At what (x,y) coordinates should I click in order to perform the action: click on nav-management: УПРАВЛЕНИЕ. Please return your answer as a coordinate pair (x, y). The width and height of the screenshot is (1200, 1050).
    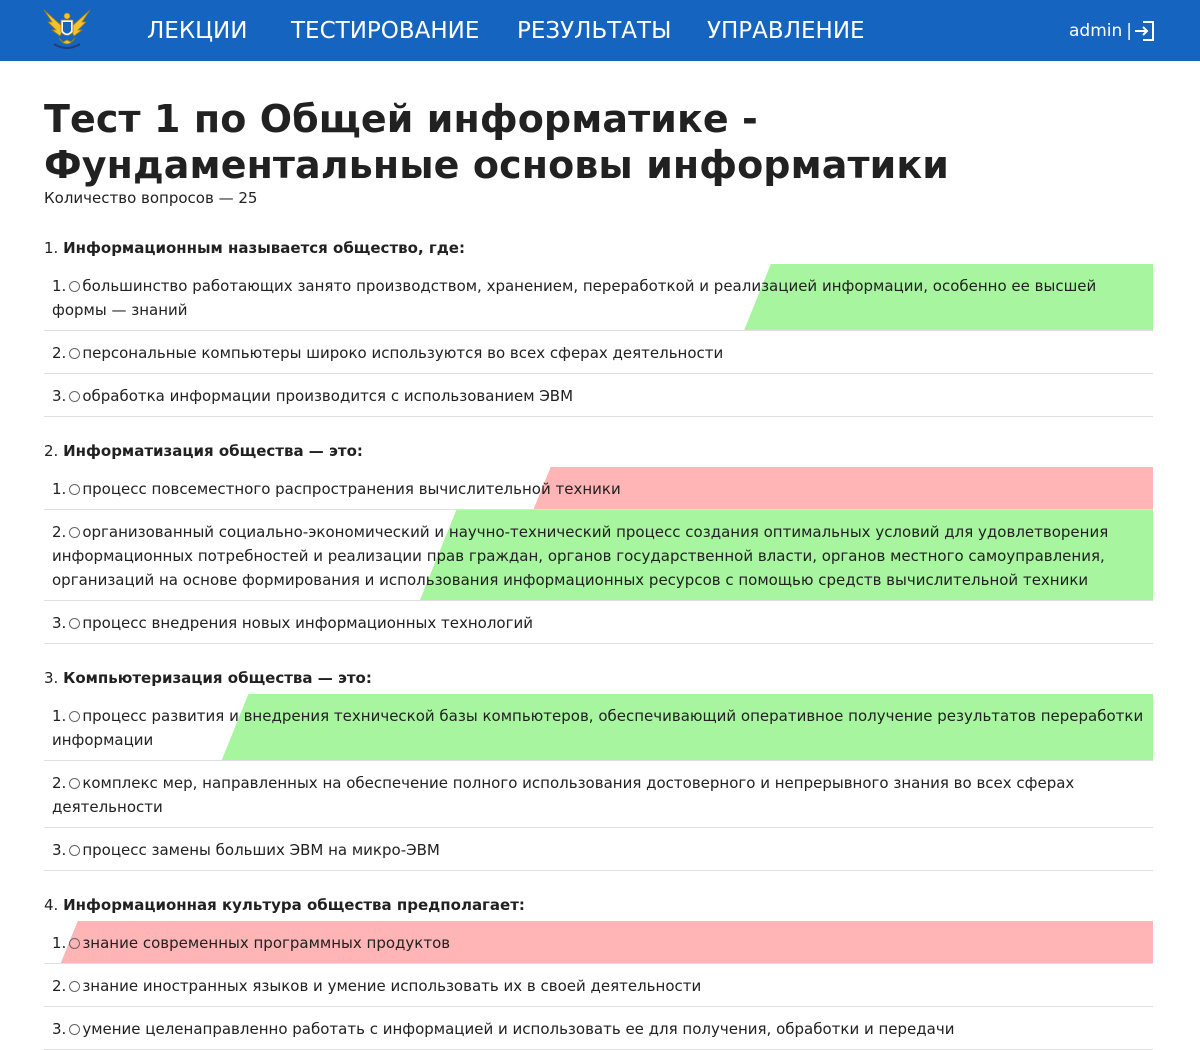
    Looking at the image, I should click on (786, 31).